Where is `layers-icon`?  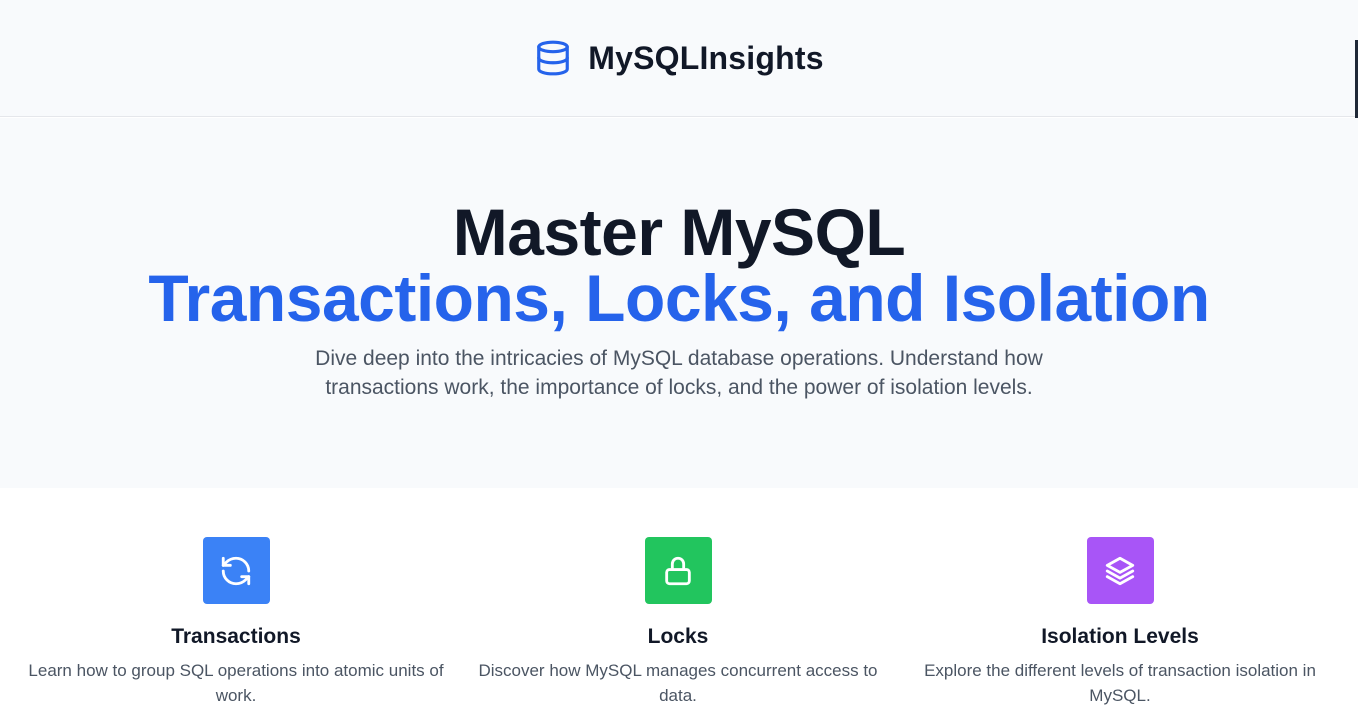
layers-icon is located at coordinates (1120, 570).